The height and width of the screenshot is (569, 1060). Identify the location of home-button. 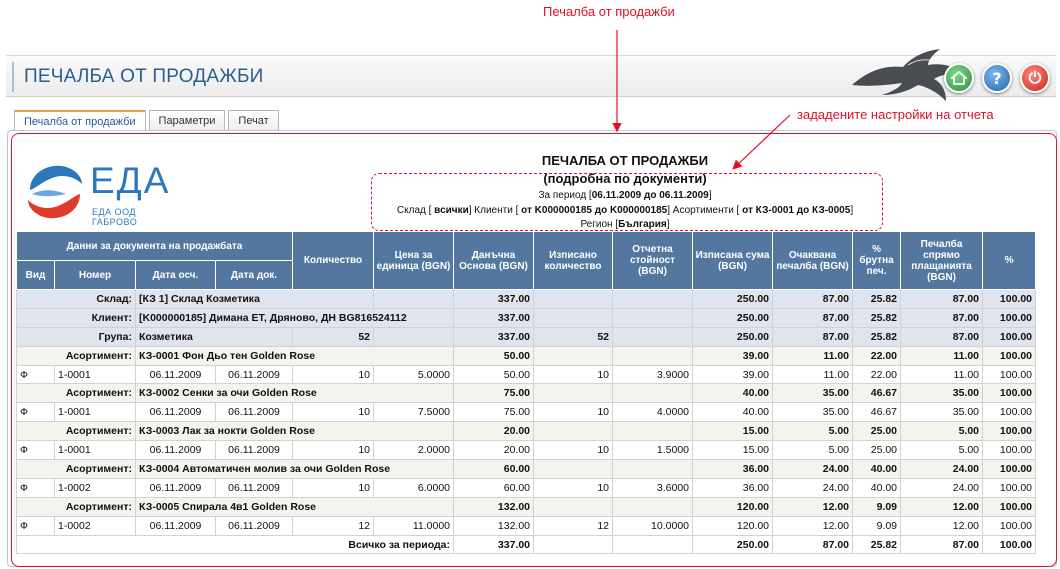
(959, 78).